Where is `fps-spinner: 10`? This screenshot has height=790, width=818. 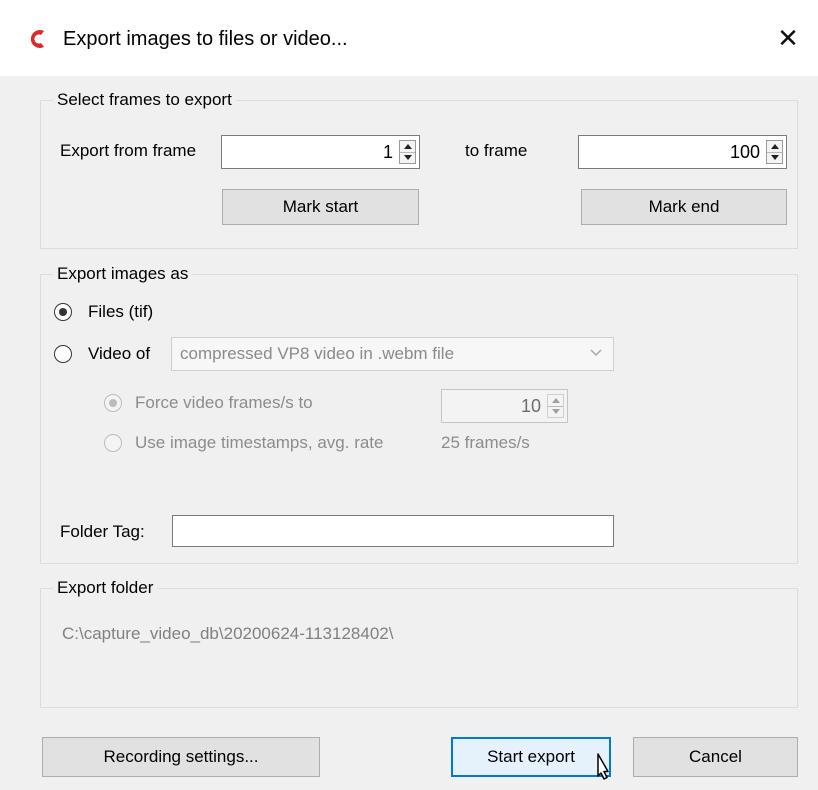
fps-spinner: 10 is located at coordinates (504, 406).